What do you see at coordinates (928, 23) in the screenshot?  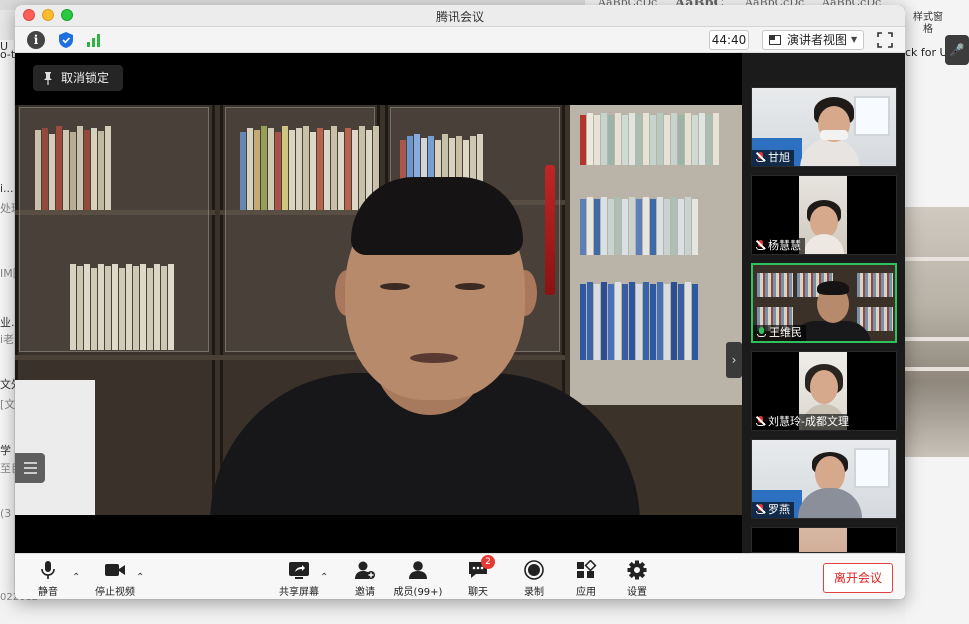 I see `style-pane-label: 样式窗格` at bounding box center [928, 23].